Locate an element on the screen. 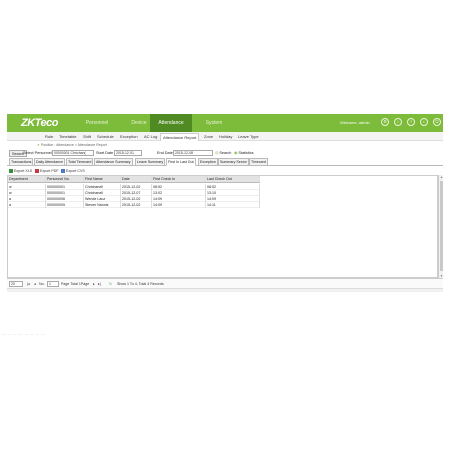 This screenshot has height=450, width=450. first-page-icon: |◂ is located at coordinates (28, 284).